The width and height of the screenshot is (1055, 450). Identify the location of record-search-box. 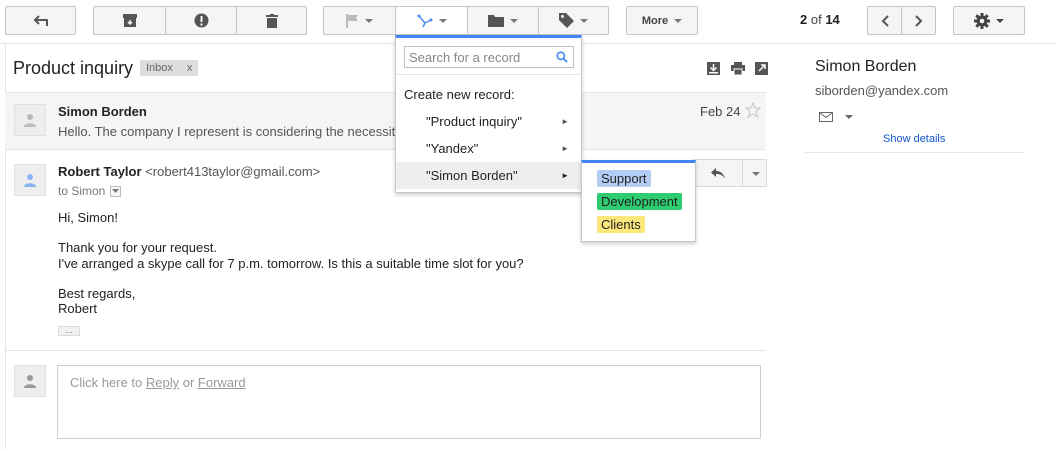
(489, 57).